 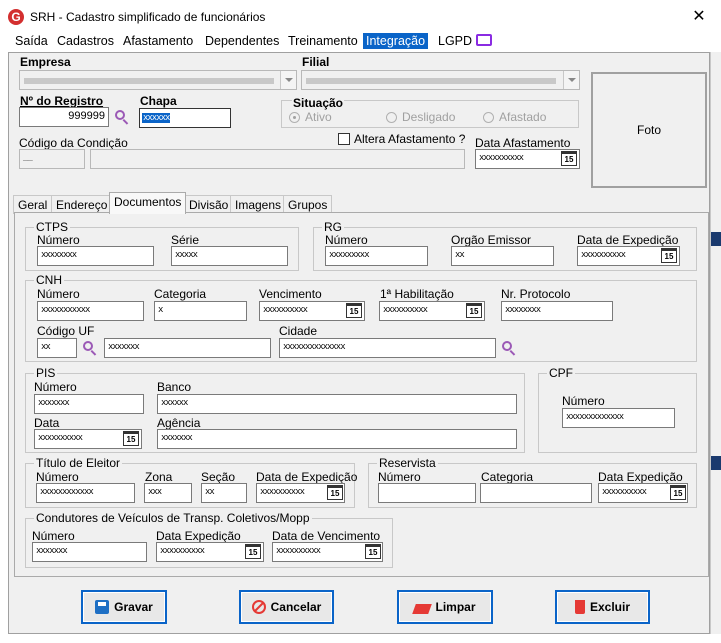 What do you see at coordinates (57, 477) in the screenshot?
I see `titulo-numero-label: Número` at bounding box center [57, 477].